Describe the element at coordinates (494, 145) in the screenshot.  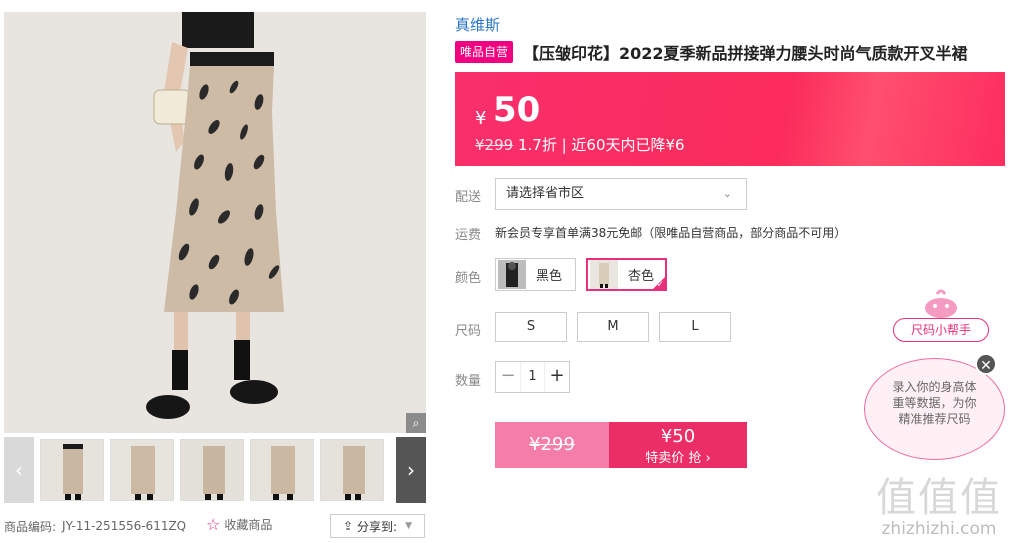
I see `original-price: ¥299` at that location.